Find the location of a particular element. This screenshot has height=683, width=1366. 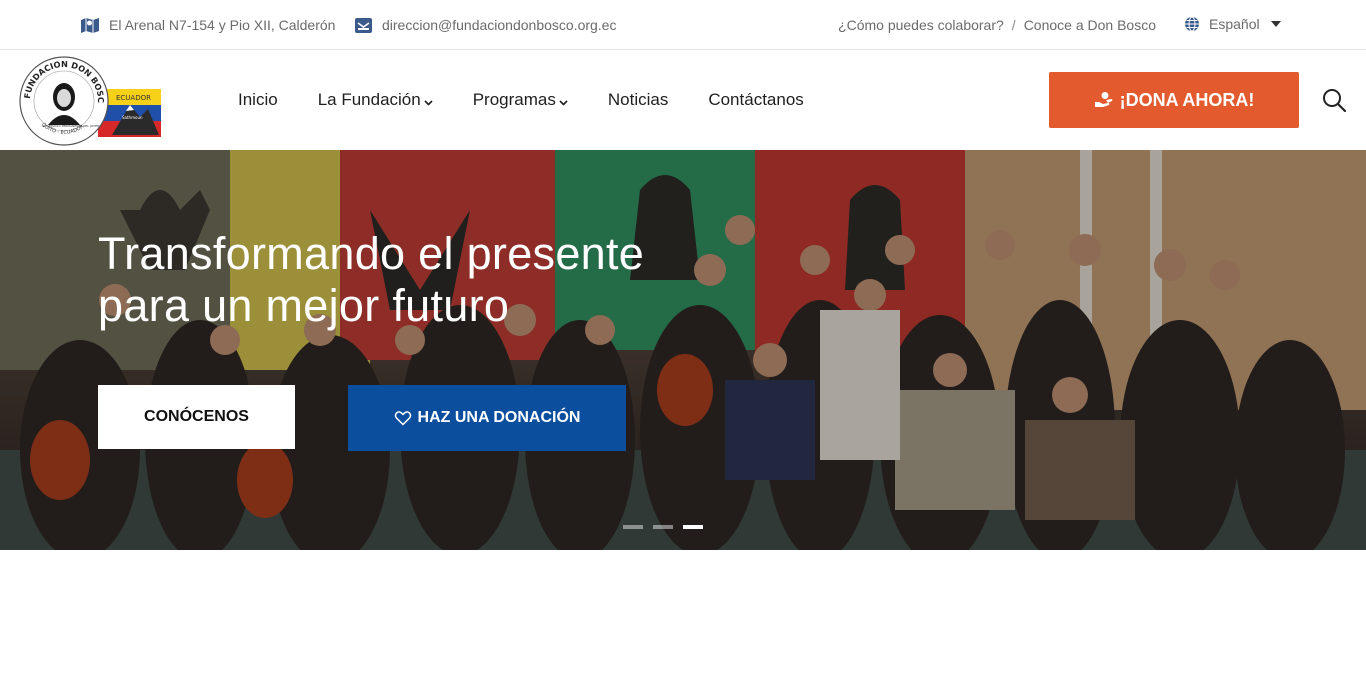

map-icon is located at coordinates (90, 25).